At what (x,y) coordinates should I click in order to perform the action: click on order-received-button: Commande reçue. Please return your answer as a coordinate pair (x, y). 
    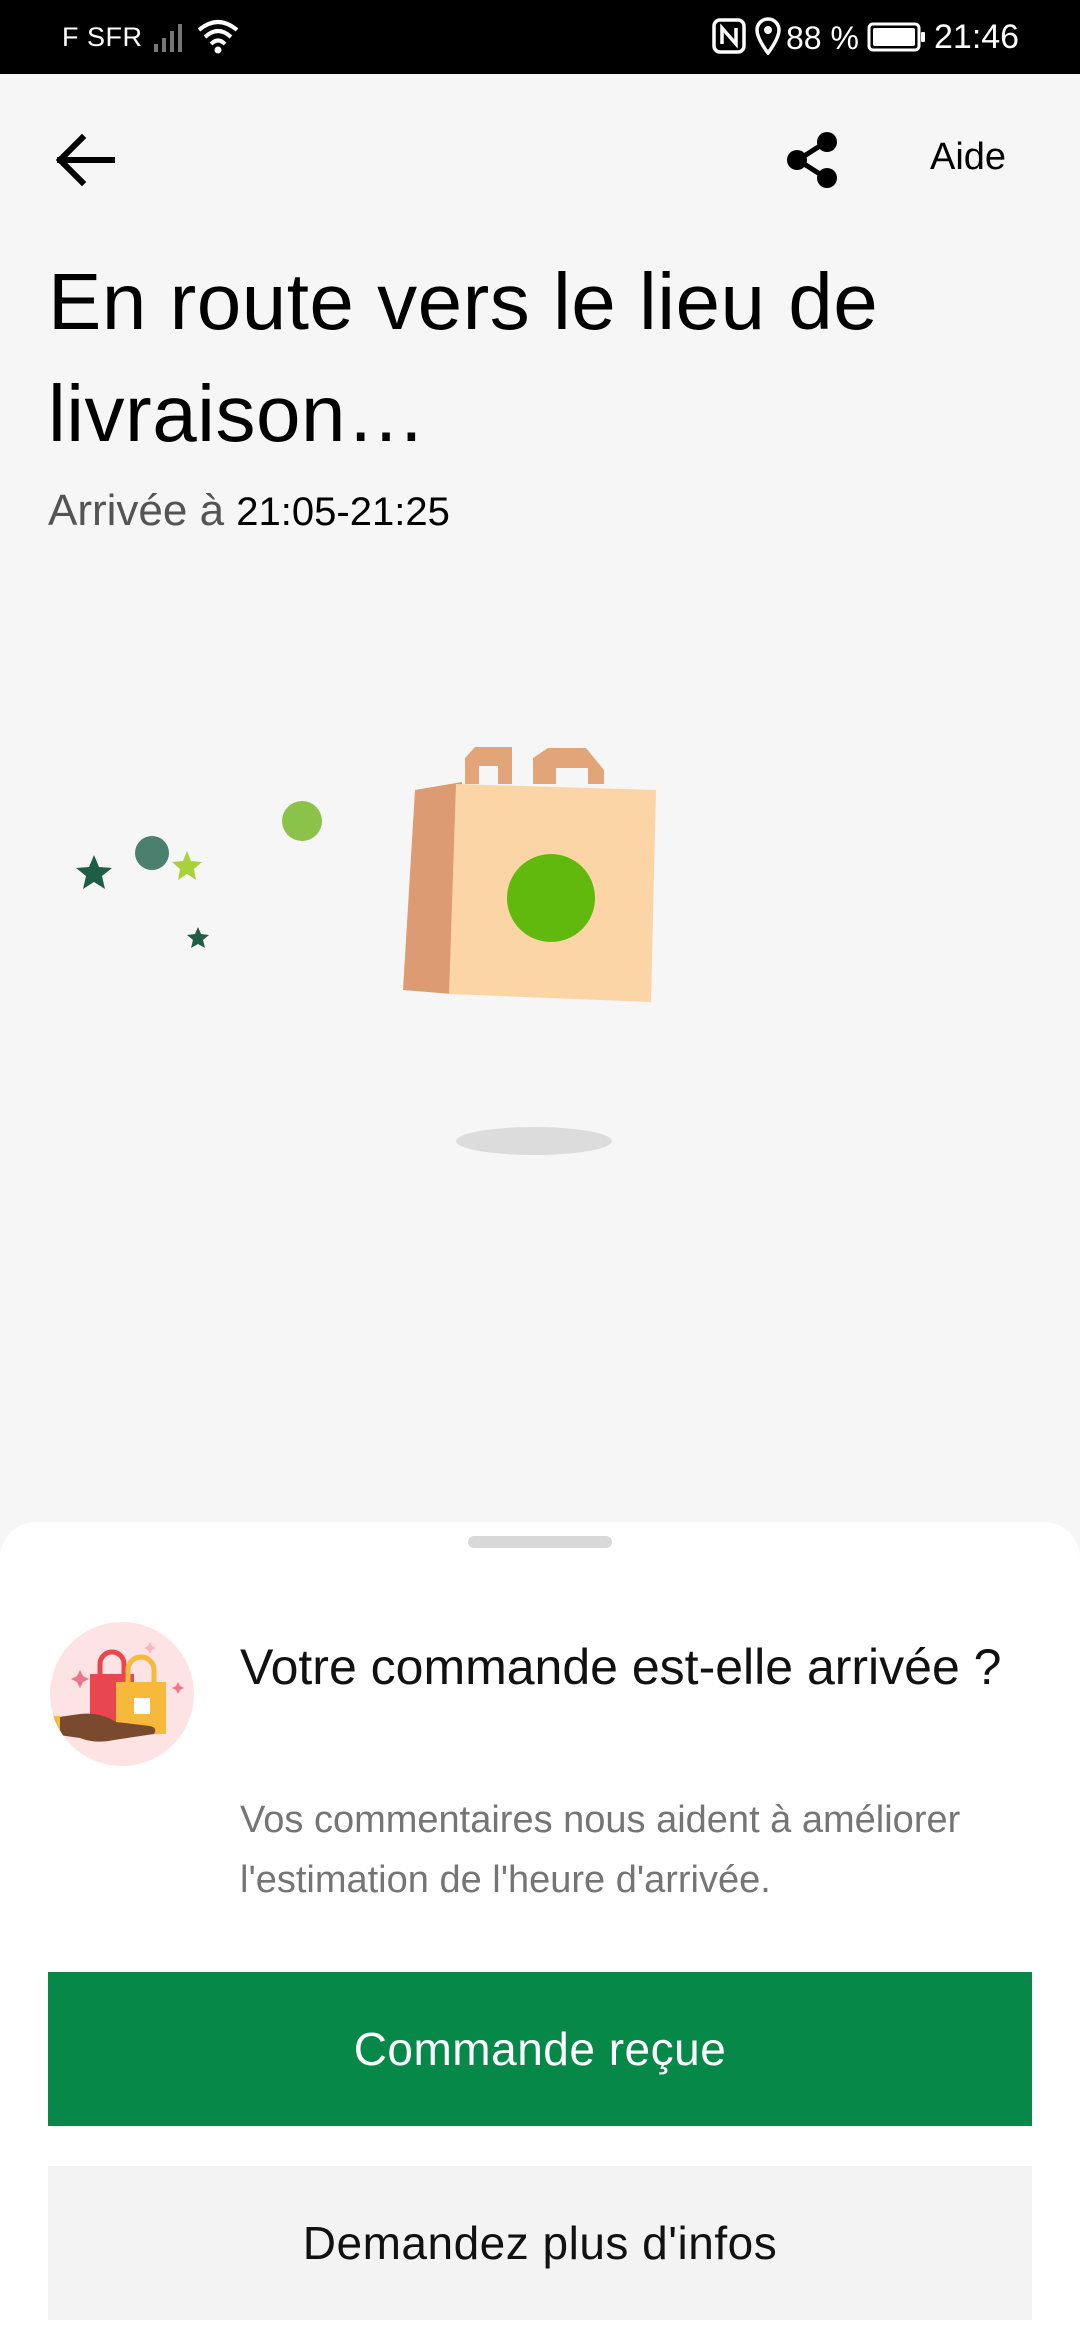
    Looking at the image, I should click on (540, 2049).